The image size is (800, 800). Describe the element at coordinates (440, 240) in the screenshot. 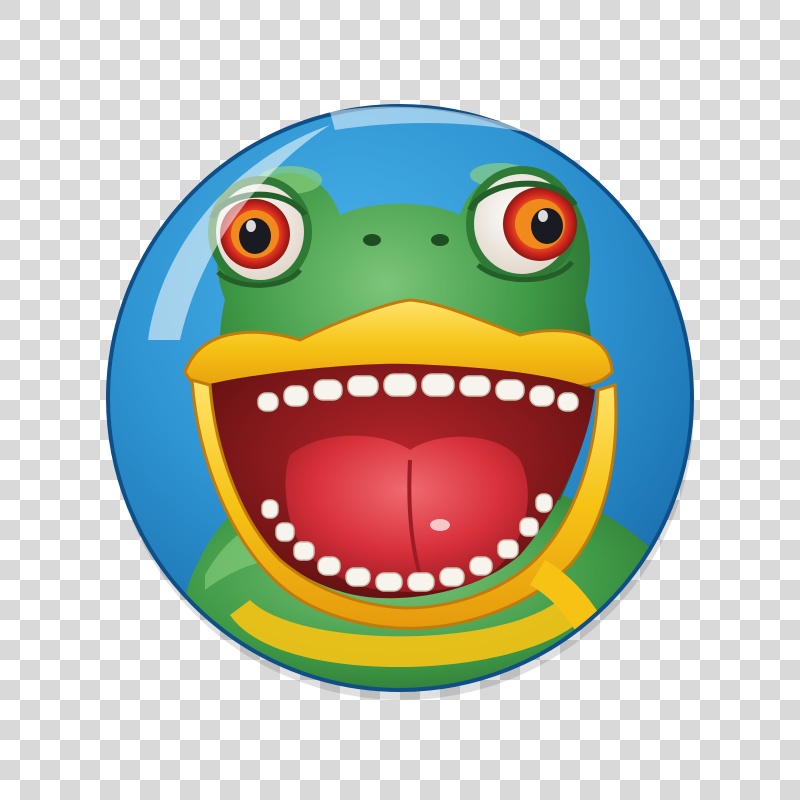

I see `nostril-right` at that location.